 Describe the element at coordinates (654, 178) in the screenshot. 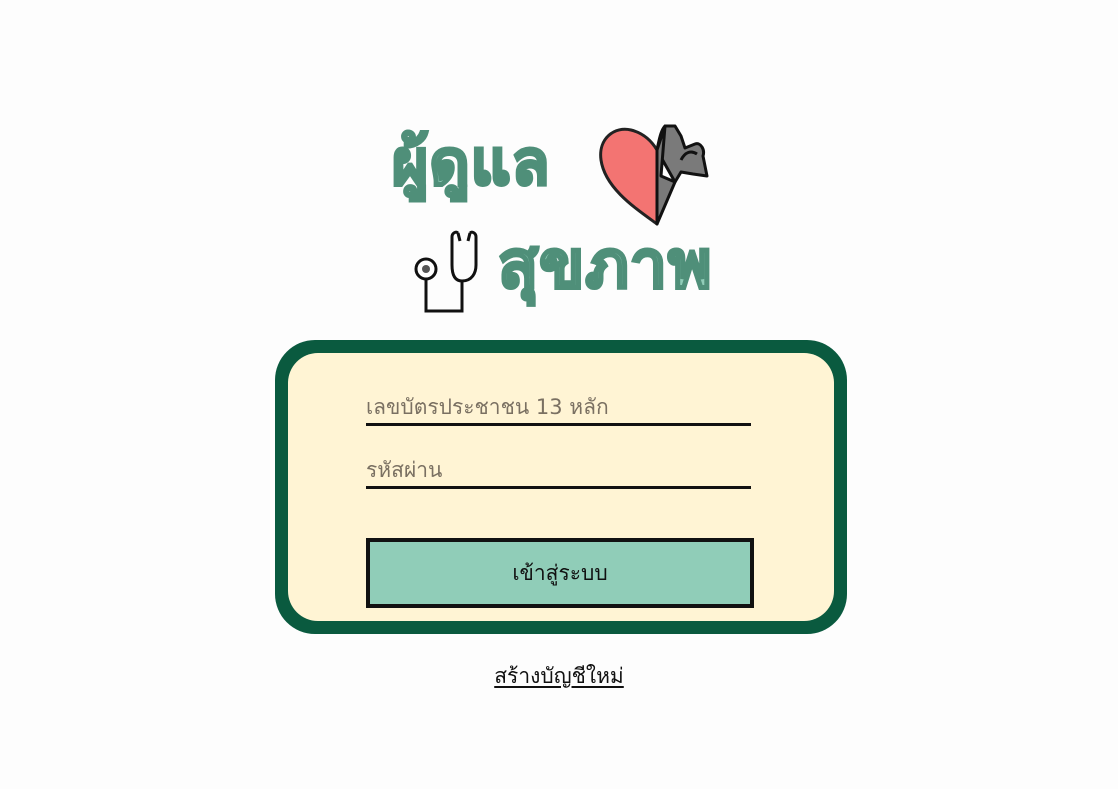

I see `heart-muscle-icon` at that location.